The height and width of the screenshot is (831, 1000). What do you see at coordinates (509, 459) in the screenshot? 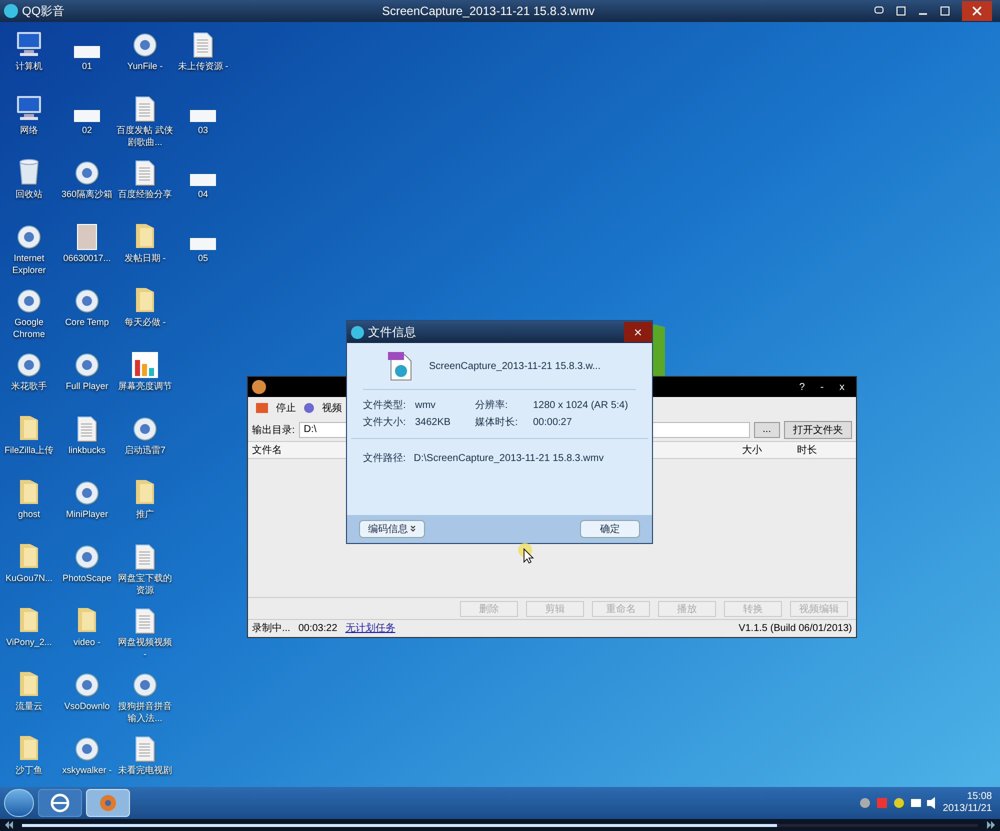
I see `field-value: D:\ScreenCapture_2013-11-21 15.8.3.wmv` at bounding box center [509, 459].